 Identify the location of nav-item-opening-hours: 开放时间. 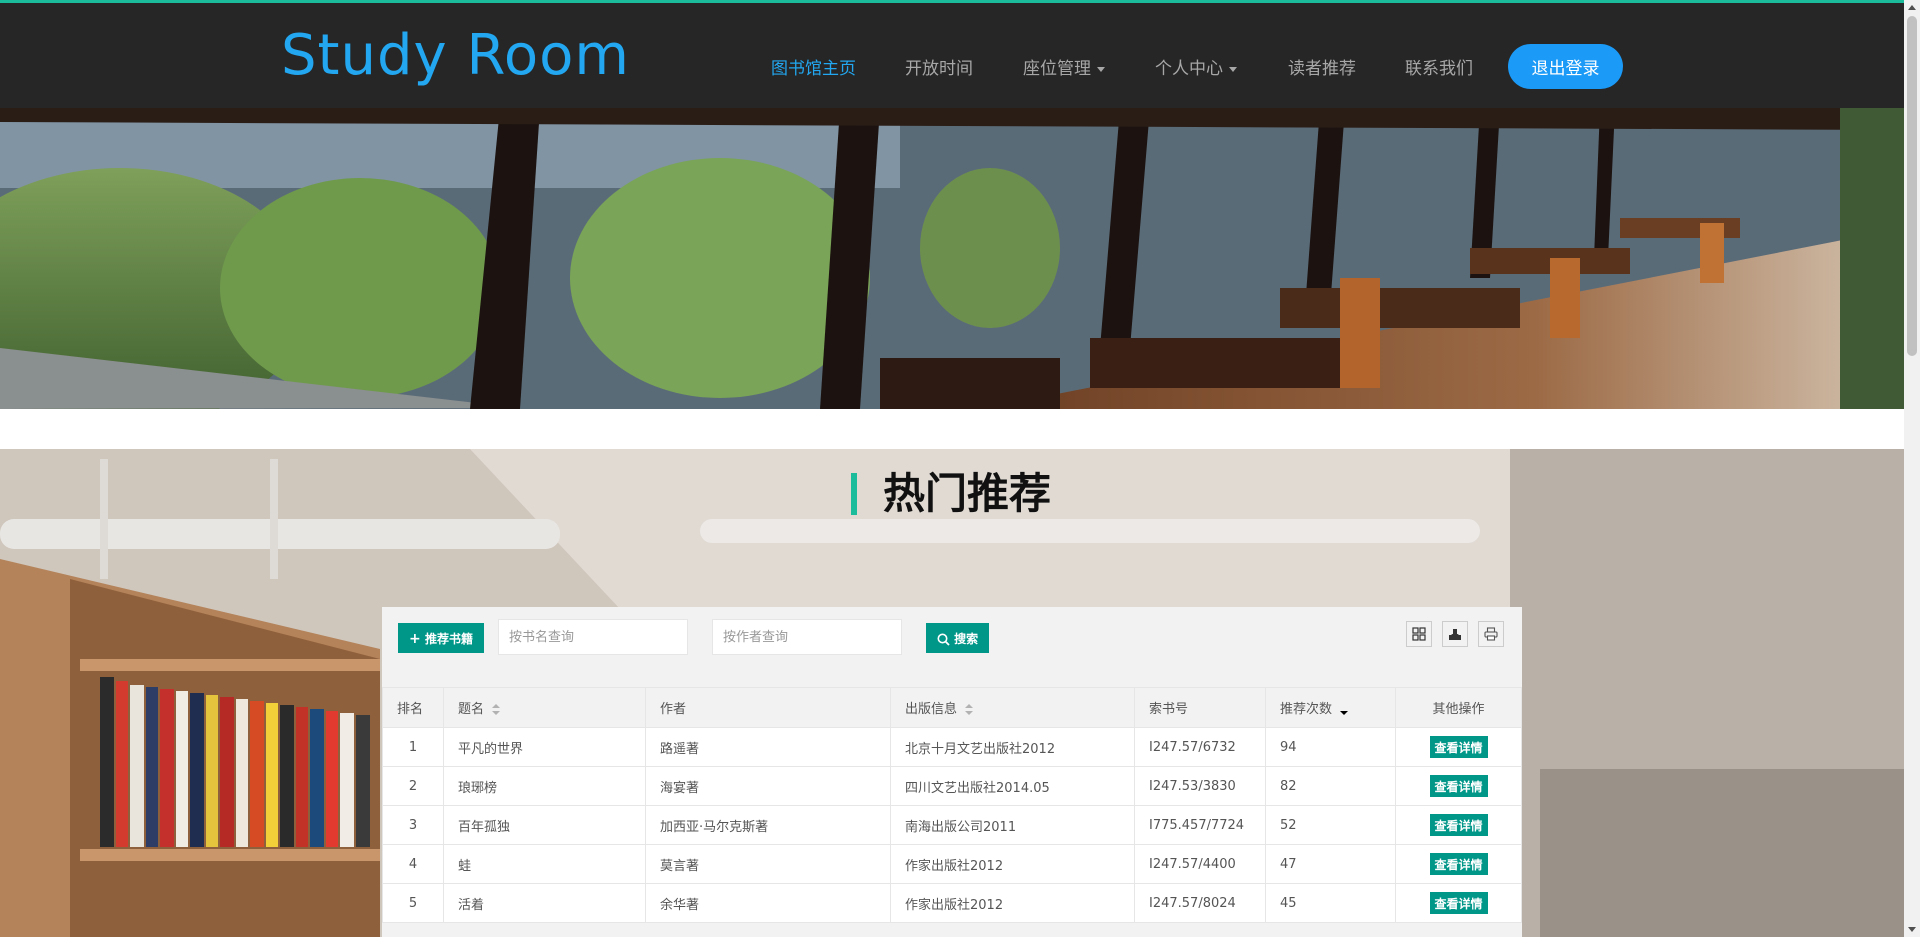
(939, 66).